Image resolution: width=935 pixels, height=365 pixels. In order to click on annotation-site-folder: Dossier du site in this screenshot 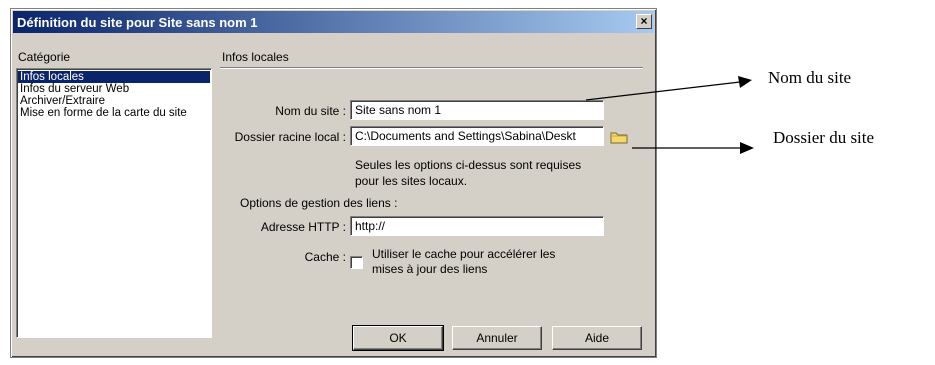, I will do `click(824, 137)`.